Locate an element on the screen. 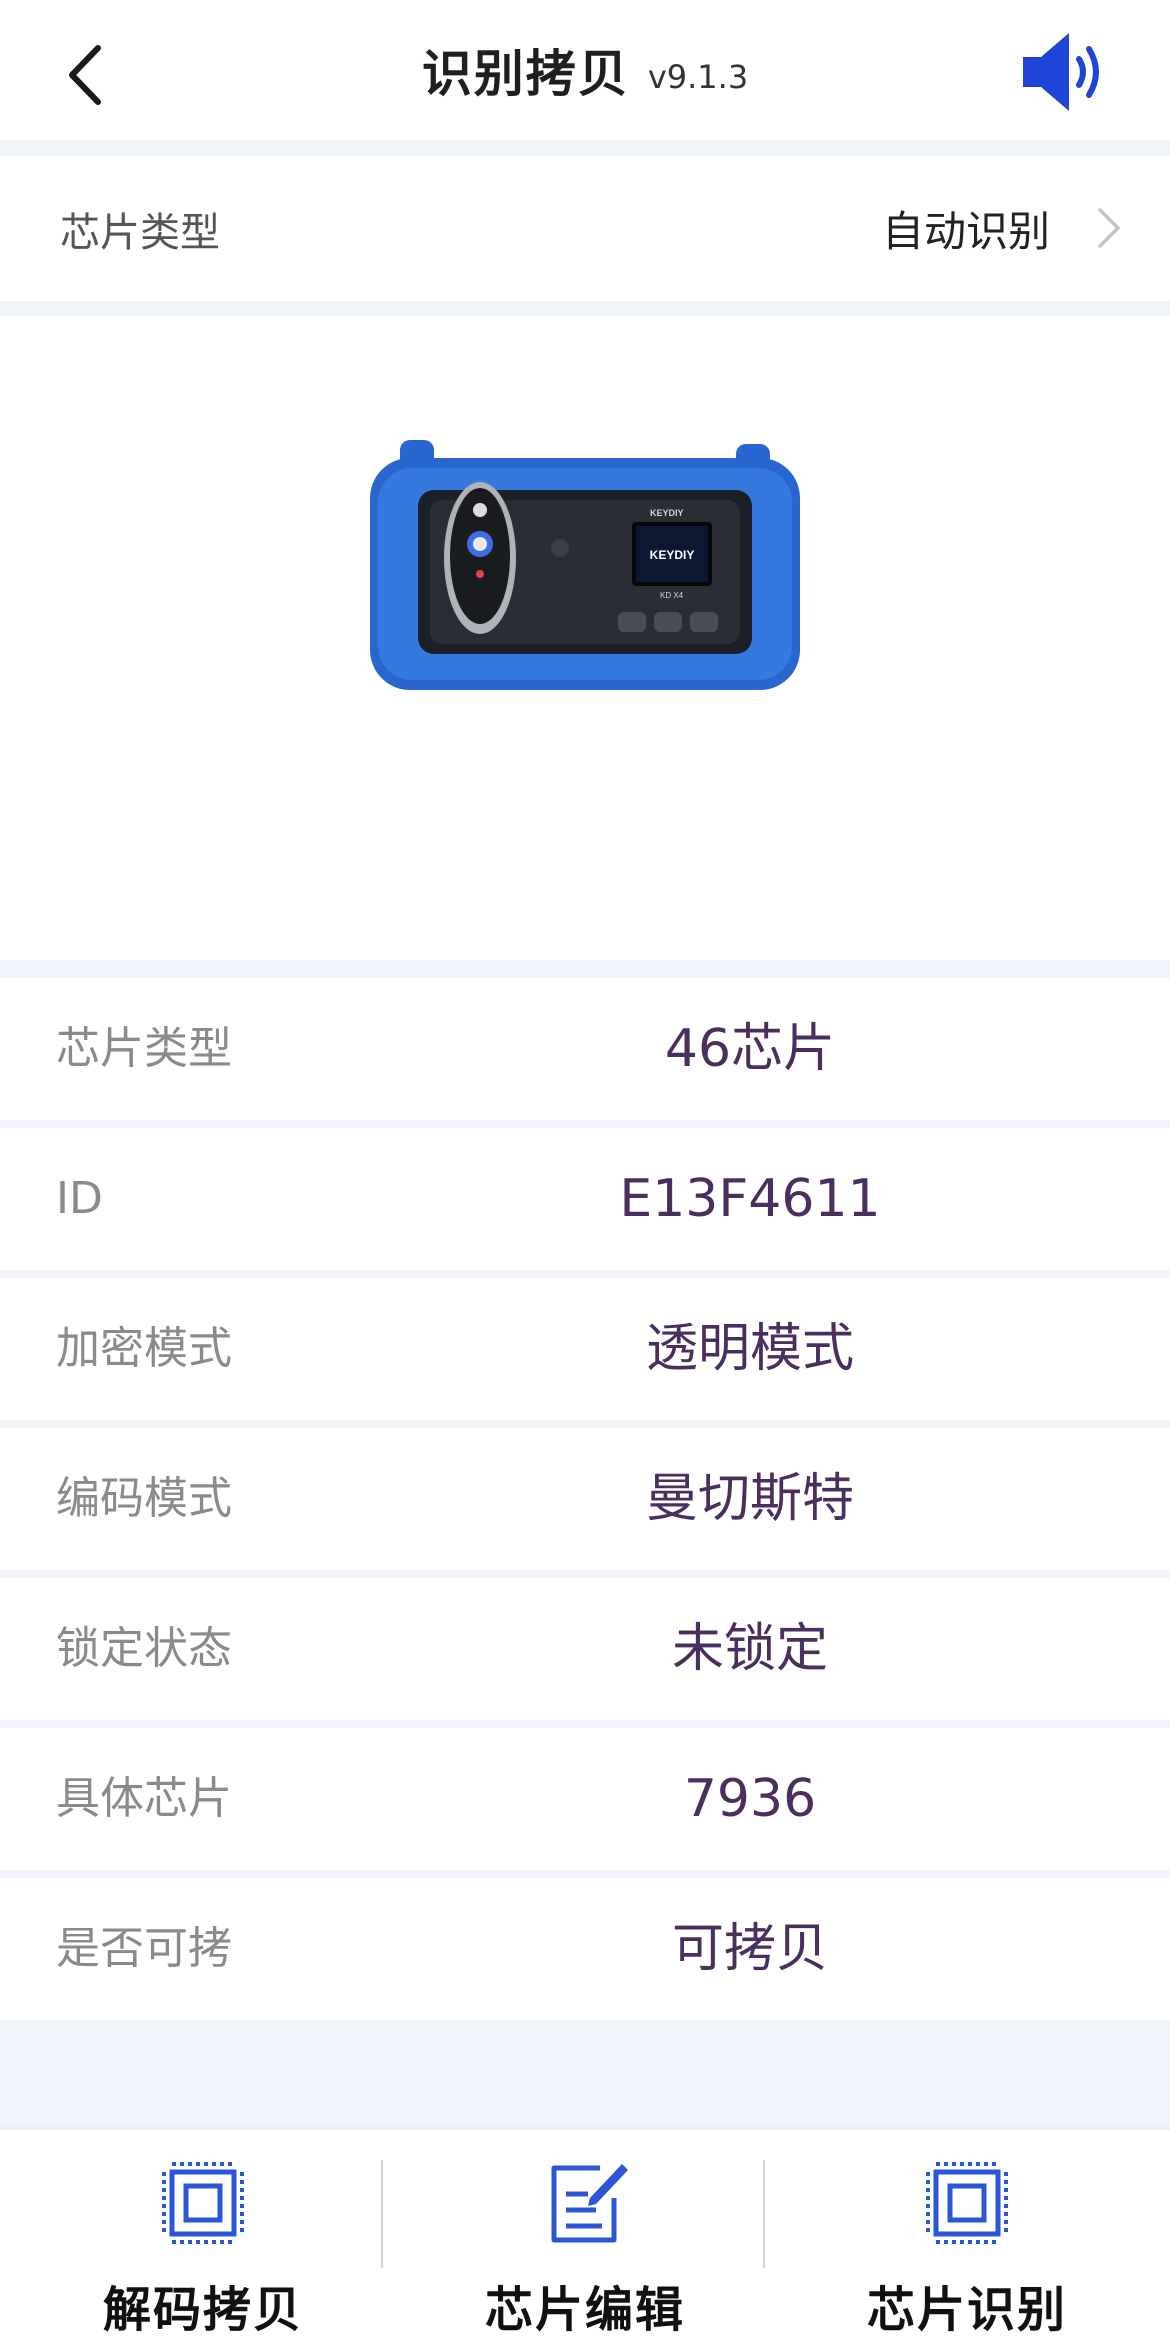 Image resolution: width=1170 pixels, height=2348 pixels. info-value: 7936 is located at coordinates (750, 1799).